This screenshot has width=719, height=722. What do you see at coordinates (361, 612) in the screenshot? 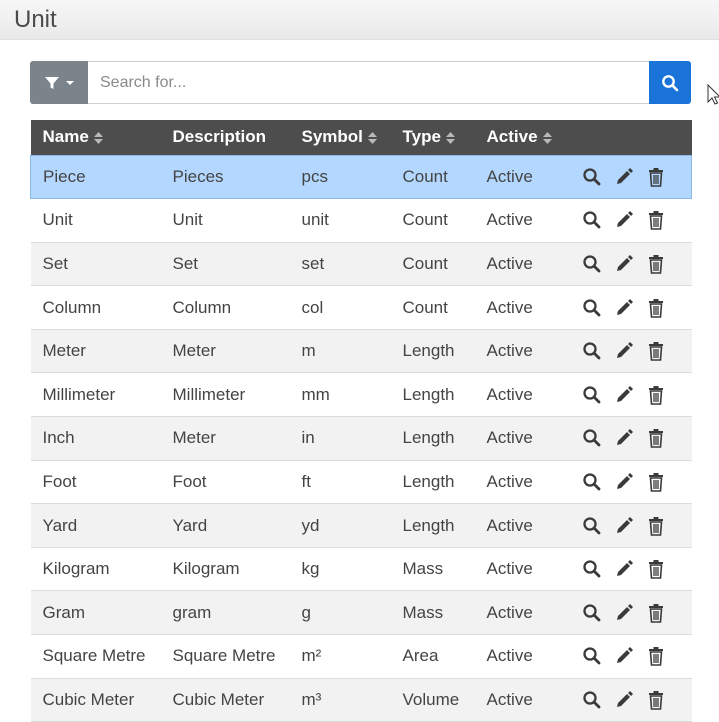
I see `table-row: Gram gram g Mass Active` at bounding box center [361, 612].